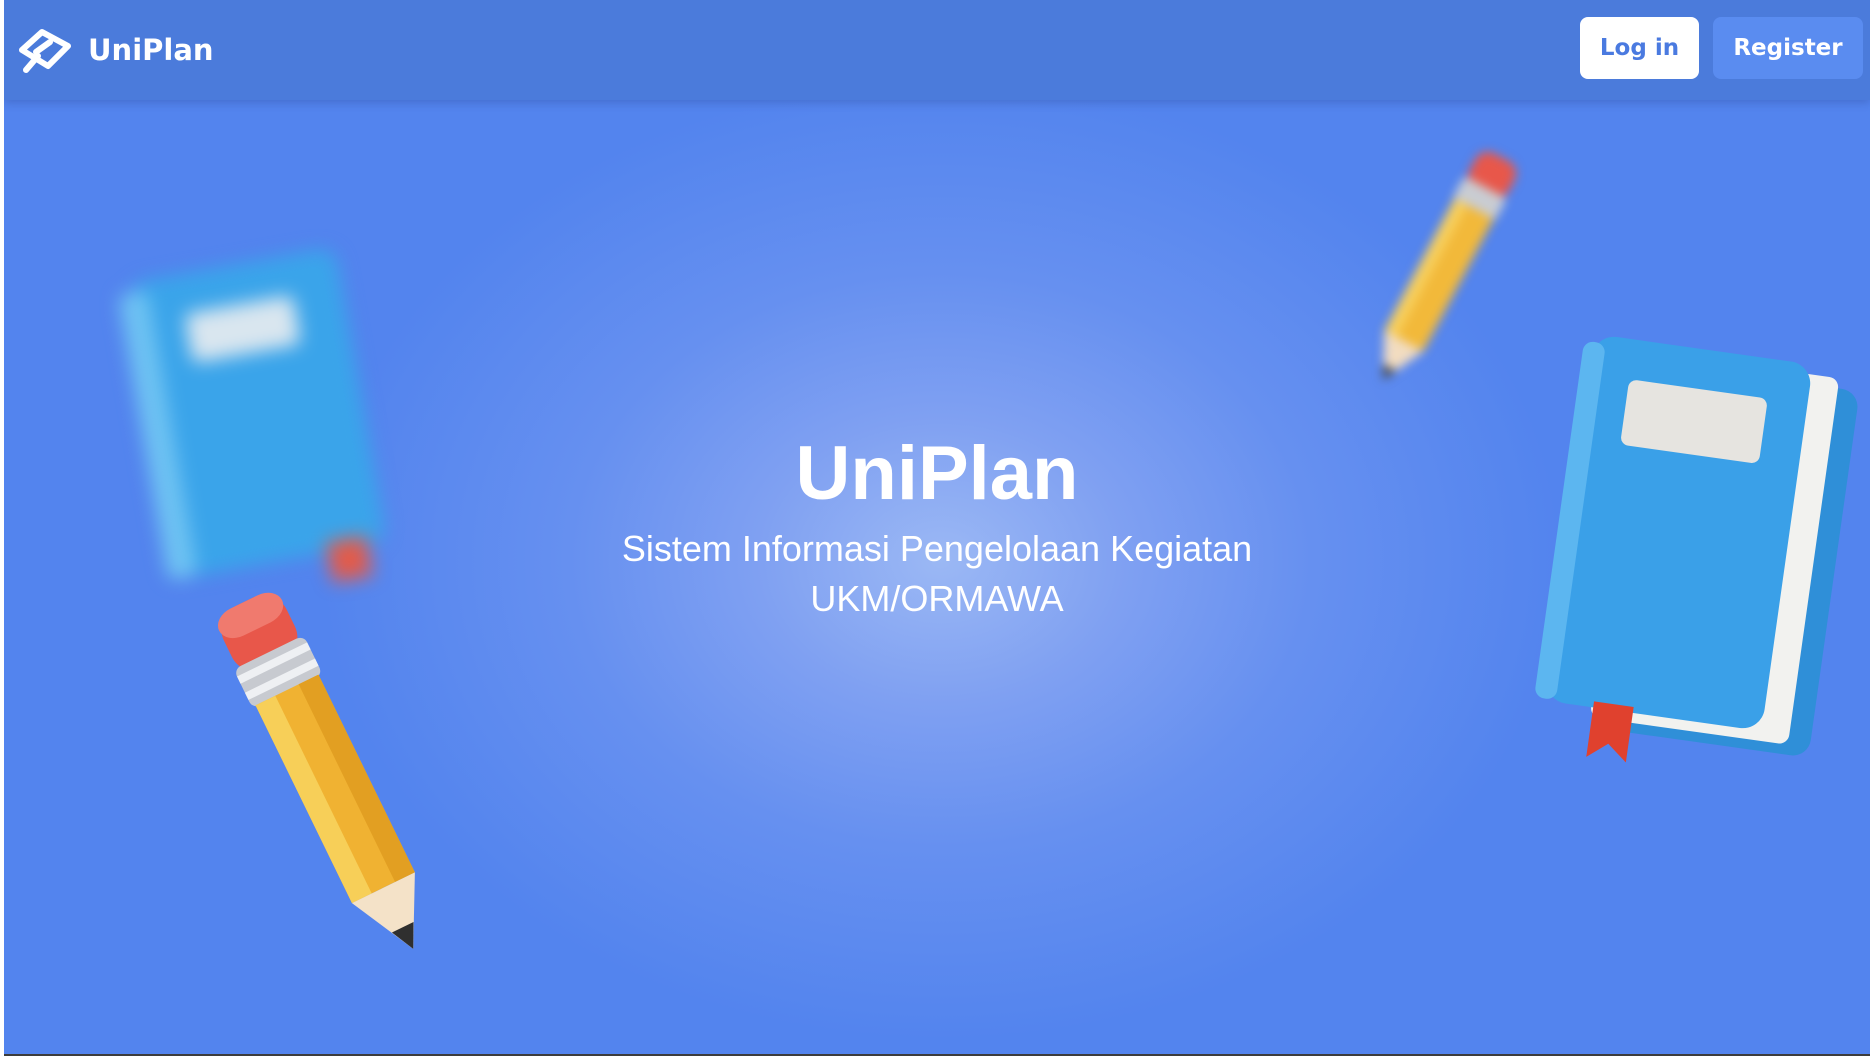  What do you see at coordinates (937, 50) in the screenshot?
I see `top-navbar: UniPlan Log in Register` at bounding box center [937, 50].